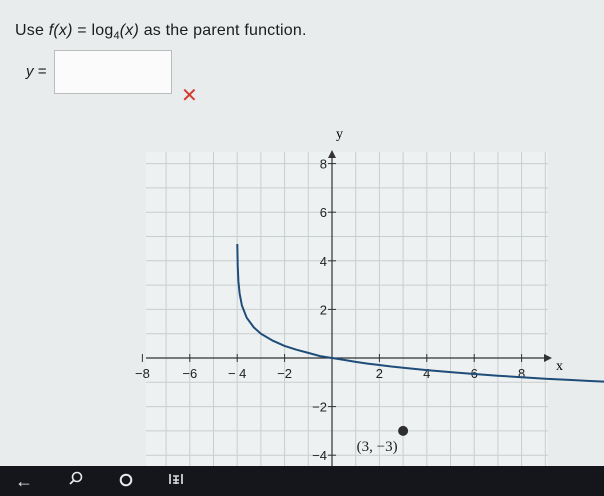 The height and width of the screenshot is (496, 604). What do you see at coordinates (559, 366) in the screenshot?
I see `x-axis-label: x` at bounding box center [559, 366].